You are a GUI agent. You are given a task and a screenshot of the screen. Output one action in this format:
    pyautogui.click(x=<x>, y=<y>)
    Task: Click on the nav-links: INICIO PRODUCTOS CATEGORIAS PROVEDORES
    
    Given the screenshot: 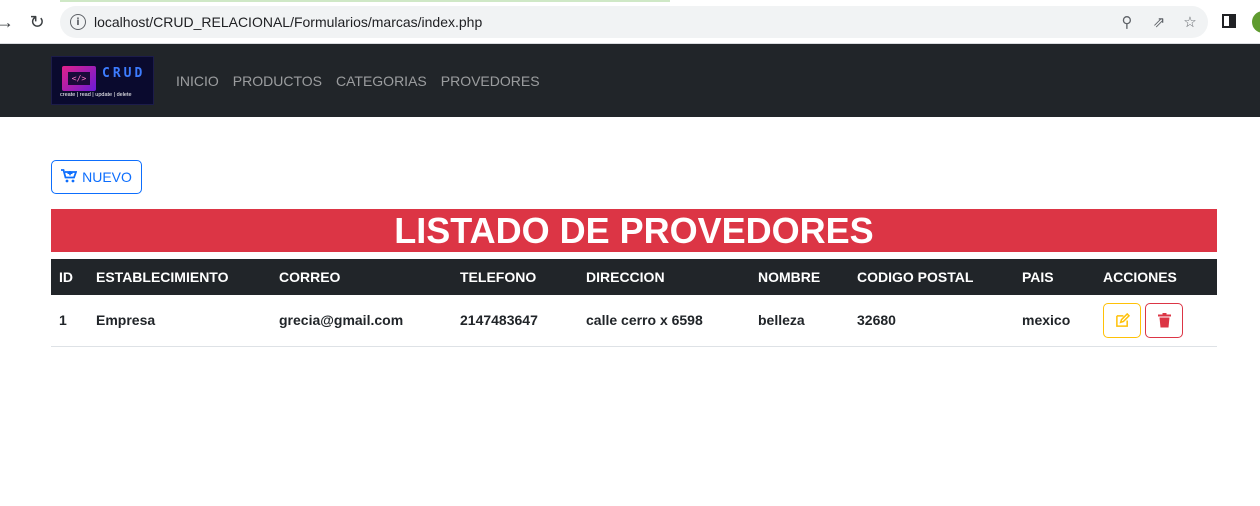 What is the action you would take?
    pyautogui.click(x=358, y=81)
    